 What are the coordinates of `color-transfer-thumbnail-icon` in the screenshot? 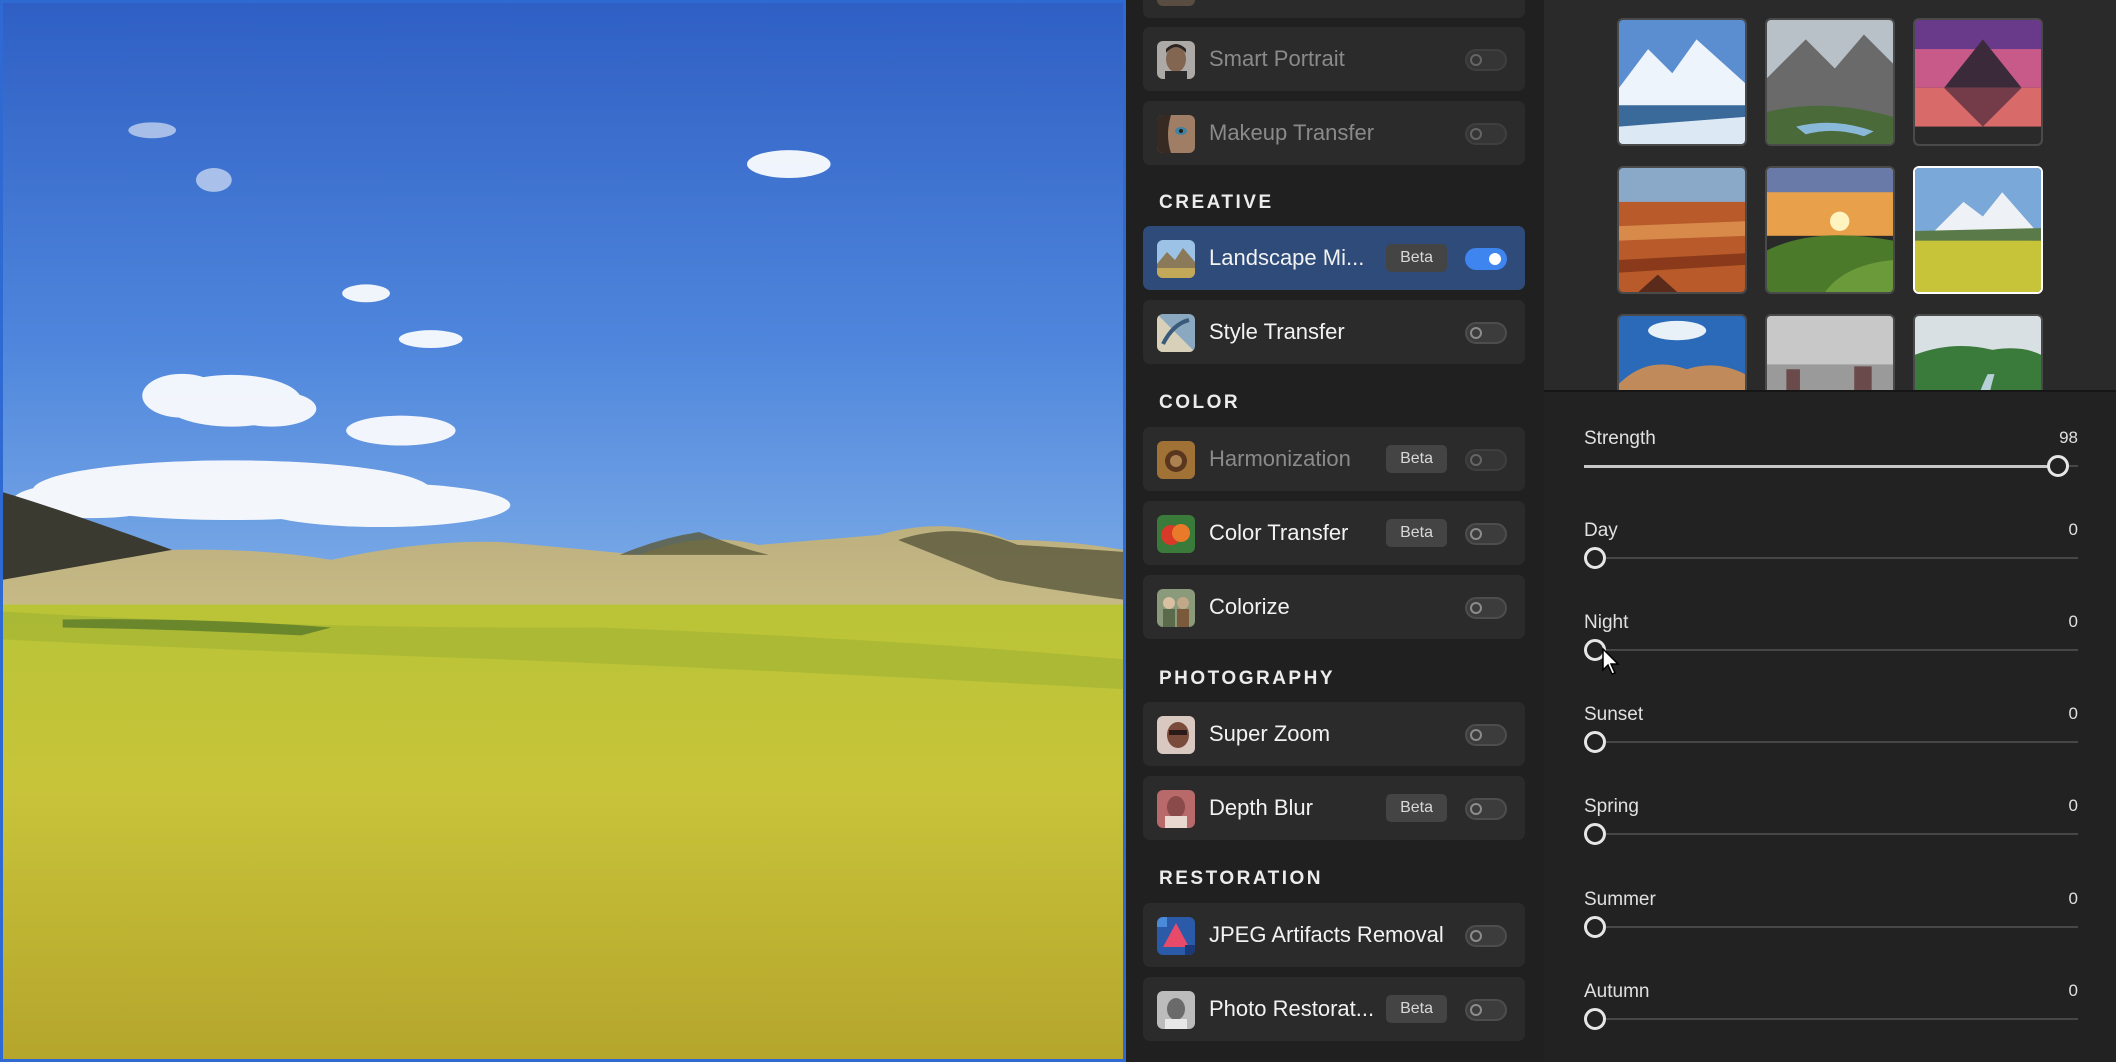 It's located at (1176, 534).